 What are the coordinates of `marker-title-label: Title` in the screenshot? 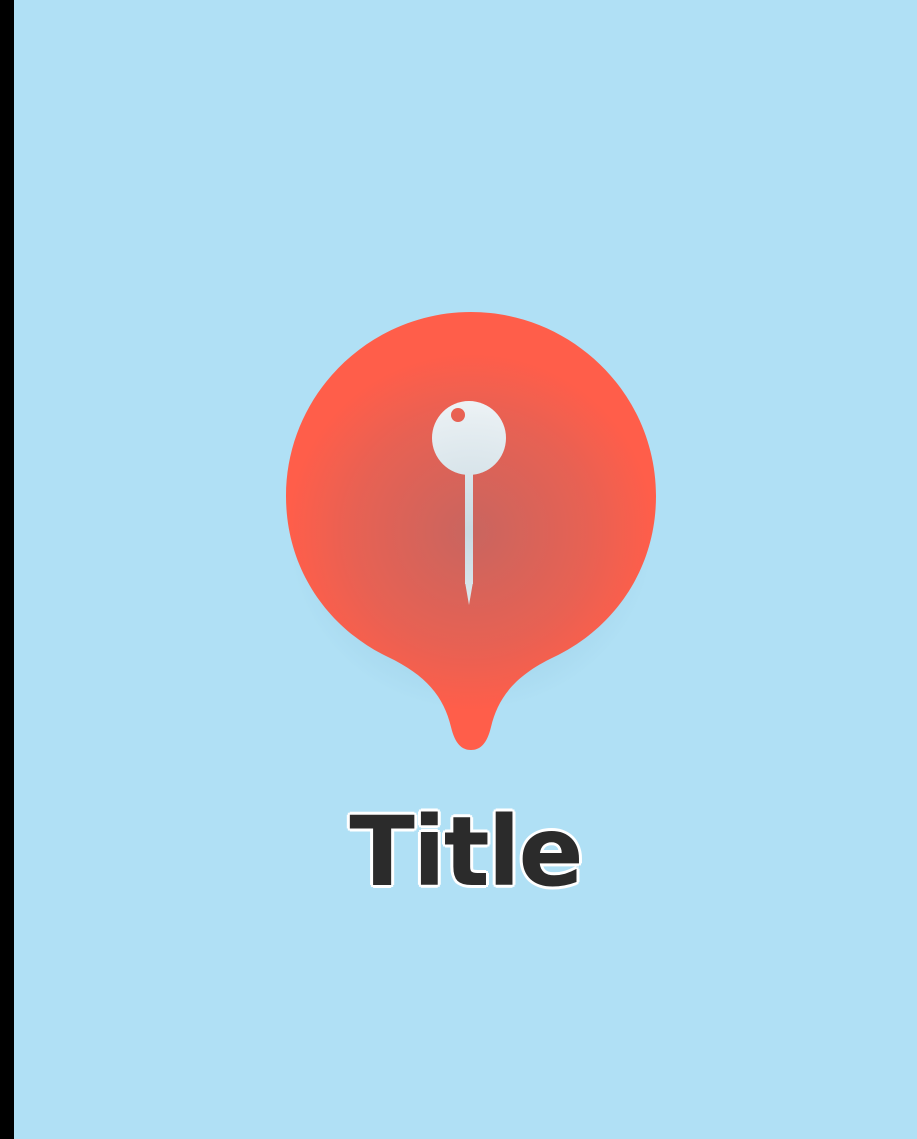 It's located at (466, 852).